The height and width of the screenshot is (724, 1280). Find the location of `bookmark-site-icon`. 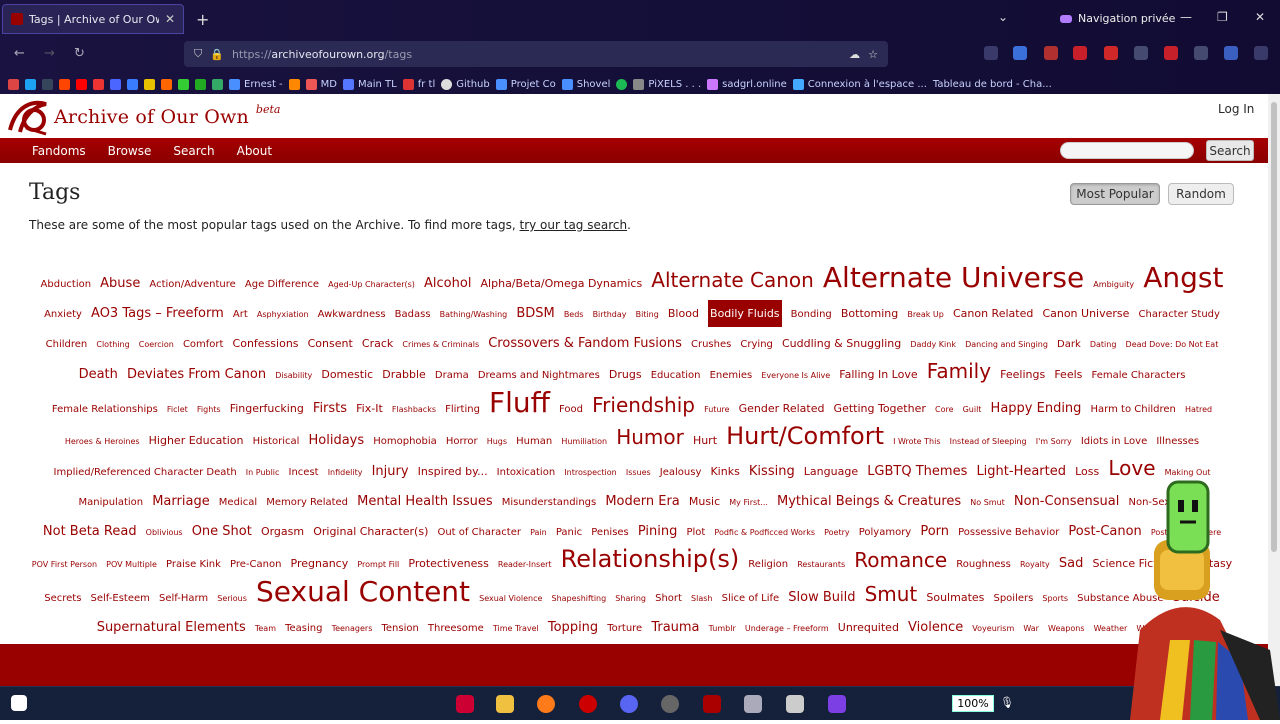

bookmark-site-icon is located at coordinates (200, 84).